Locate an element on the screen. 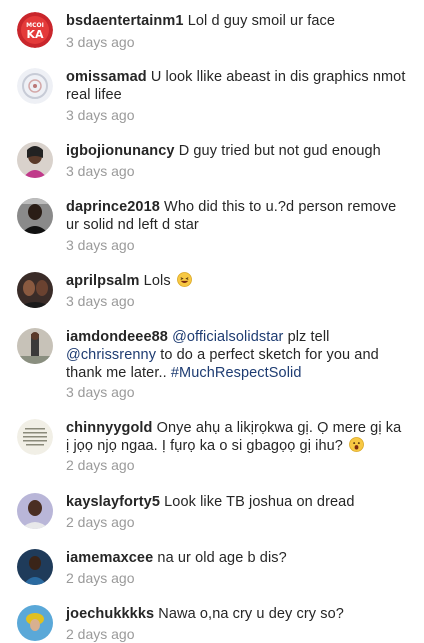 Image resolution: width=424 pixels, height=643 pixels. comment-body: Lols is located at coordinates (157, 281).